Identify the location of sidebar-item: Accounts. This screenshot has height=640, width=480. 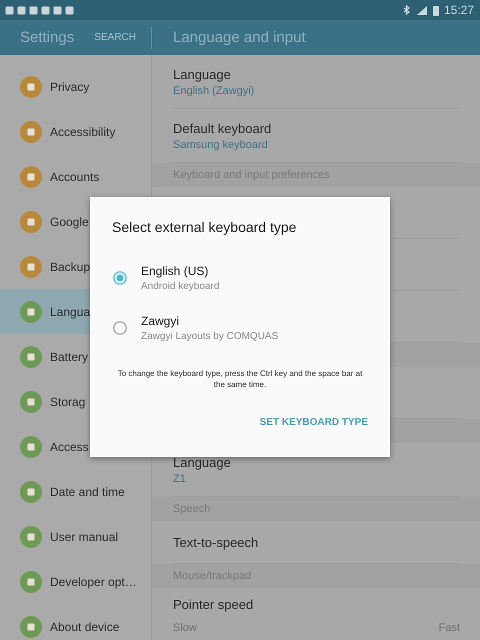
(75, 176).